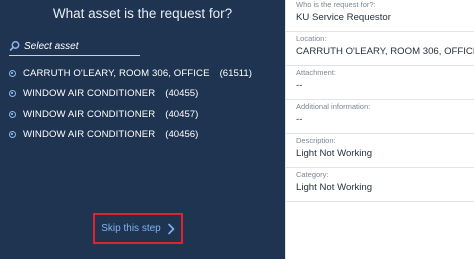 This screenshot has width=474, height=259. What do you see at coordinates (15, 46) in the screenshot?
I see `search-icon` at bounding box center [15, 46].